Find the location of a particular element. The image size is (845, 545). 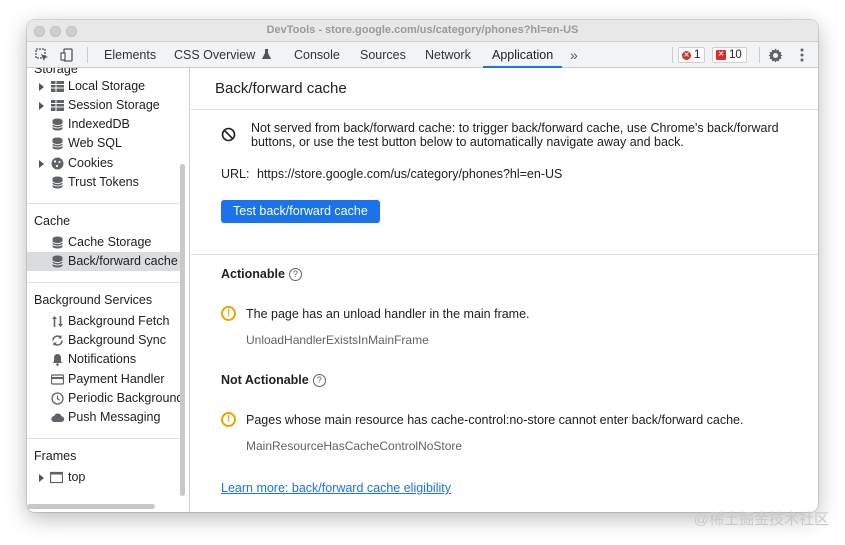

more-tabs-button: » is located at coordinates (574, 55).